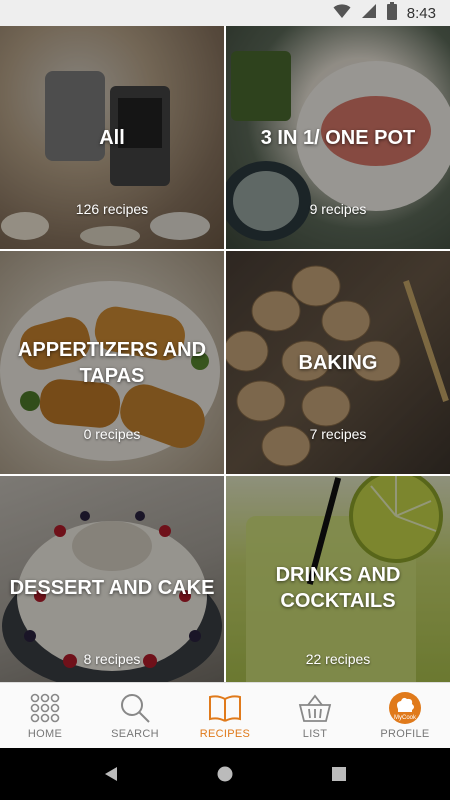 The height and width of the screenshot is (800, 450). Describe the element at coordinates (135, 708) in the screenshot. I see `search-icon` at that location.